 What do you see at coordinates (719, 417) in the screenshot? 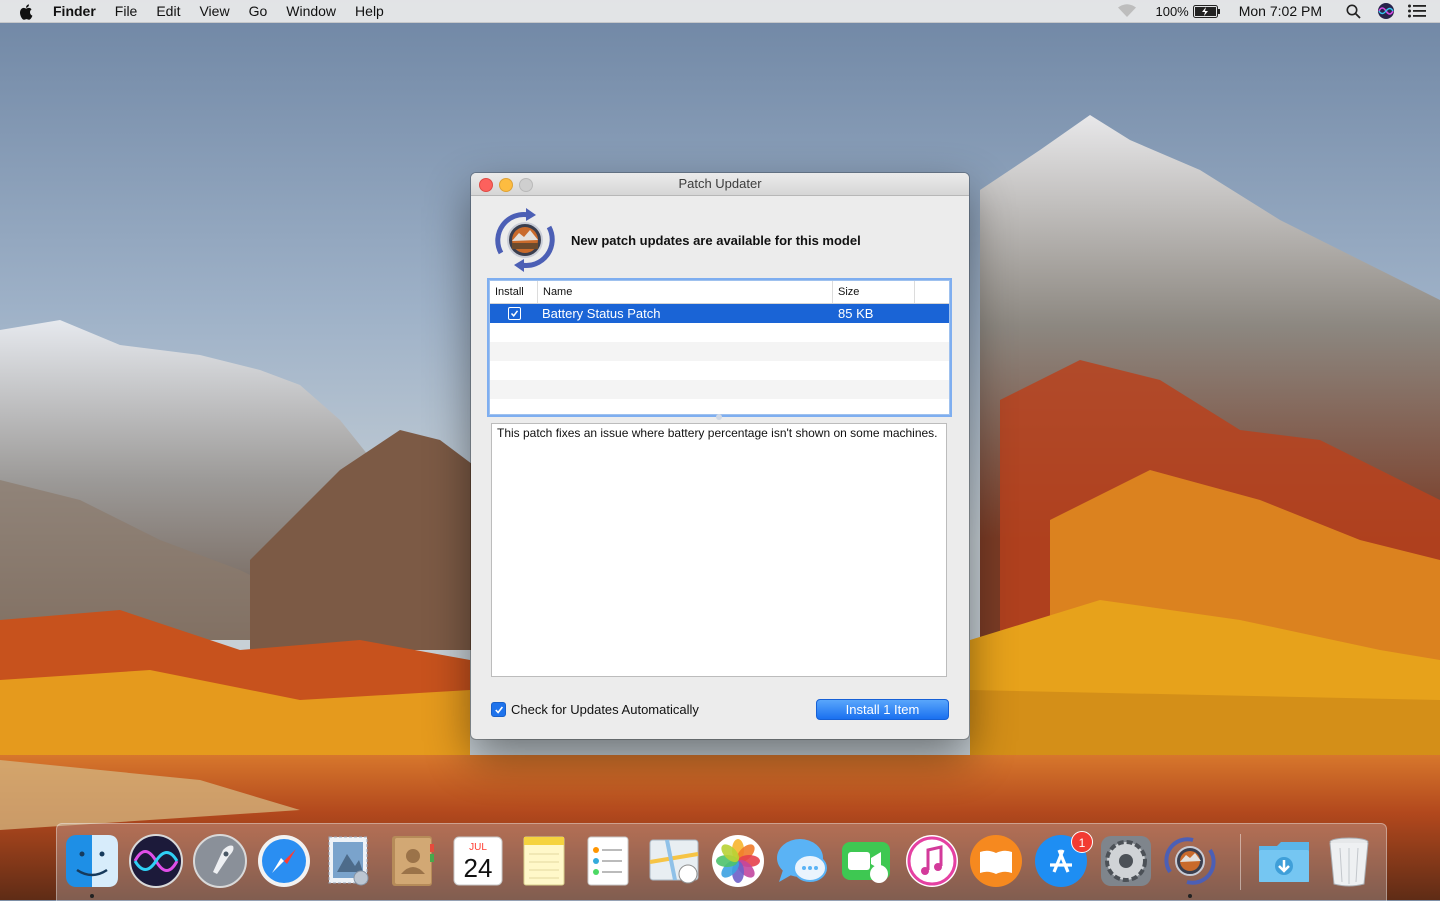
I see `split-view-handle` at bounding box center [719, 417].